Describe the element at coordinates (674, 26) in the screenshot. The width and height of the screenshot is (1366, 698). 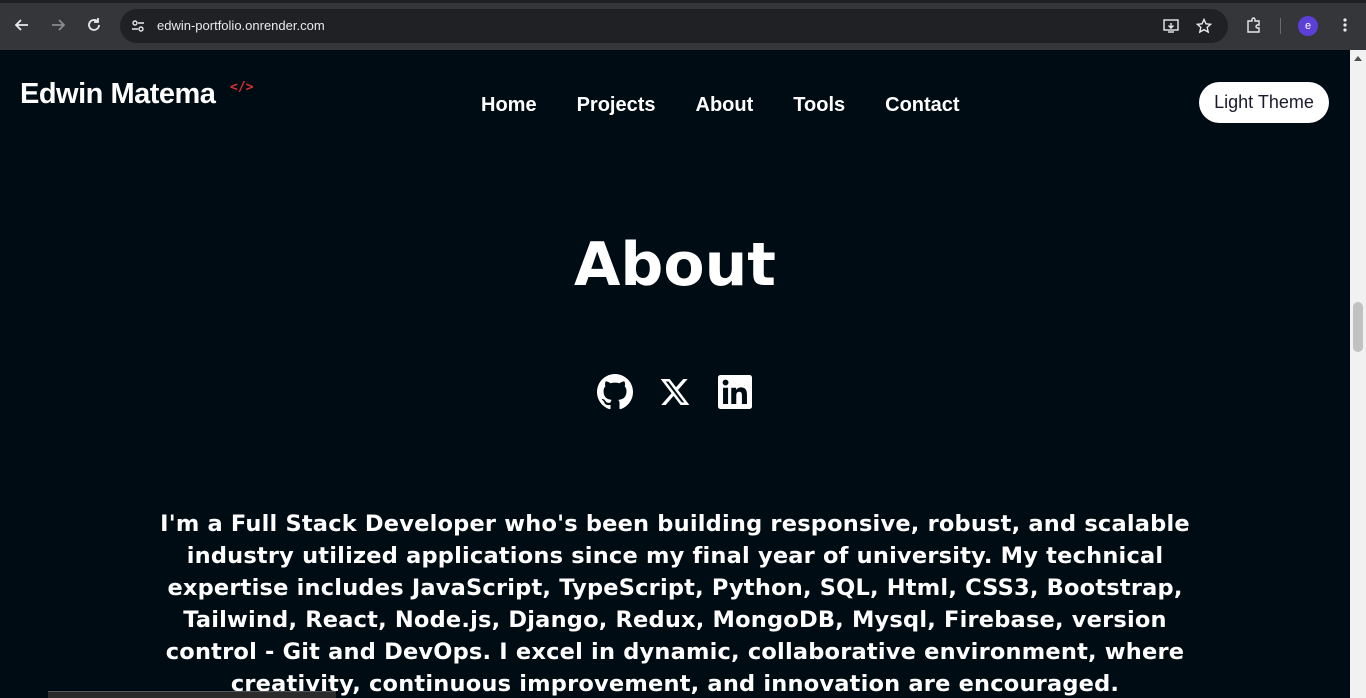
I see `address-bar: edwin-portfolio.onrender.com` at that location.